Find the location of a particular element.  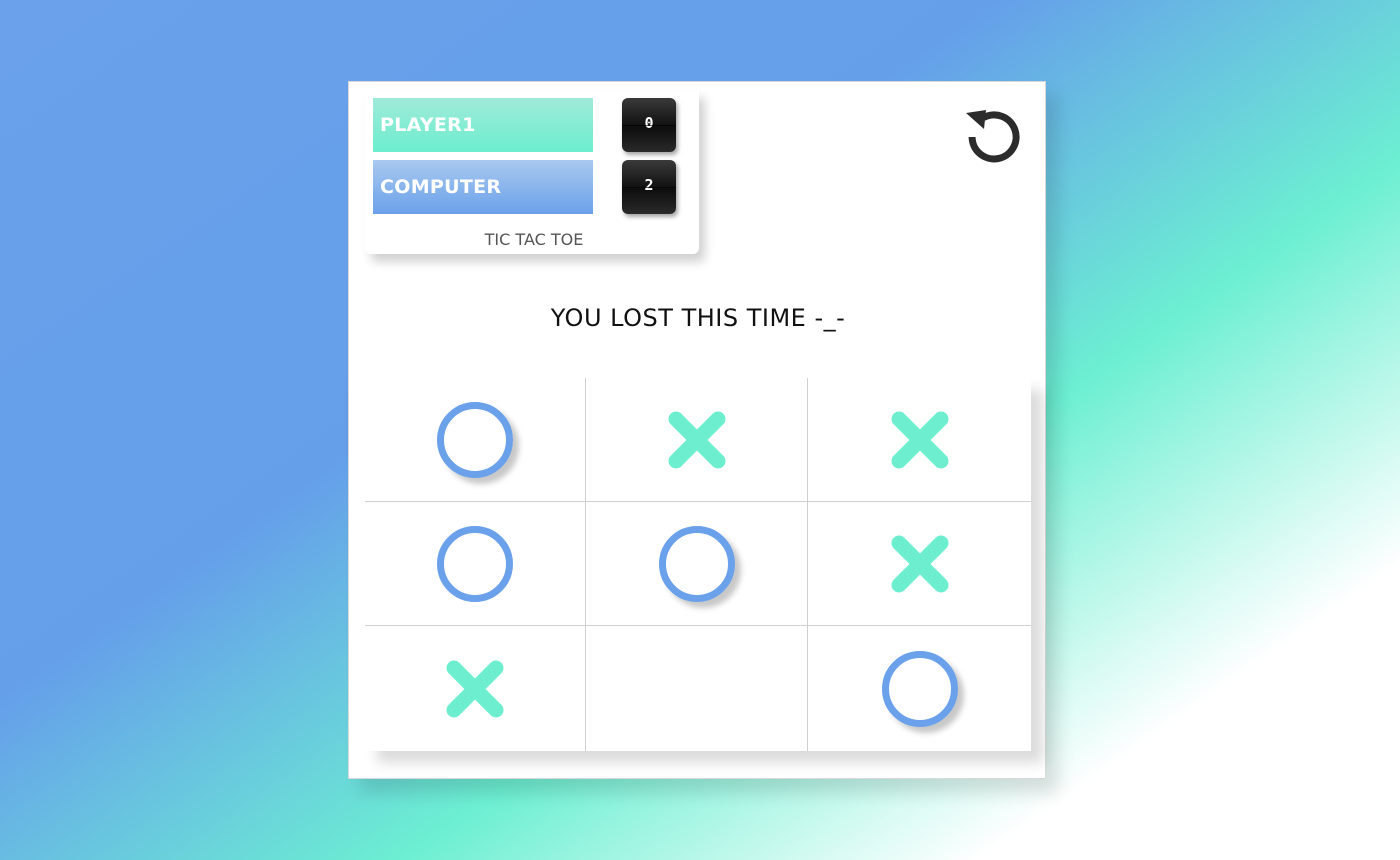

player1-score: 0 is located at coordinates (649, 125).